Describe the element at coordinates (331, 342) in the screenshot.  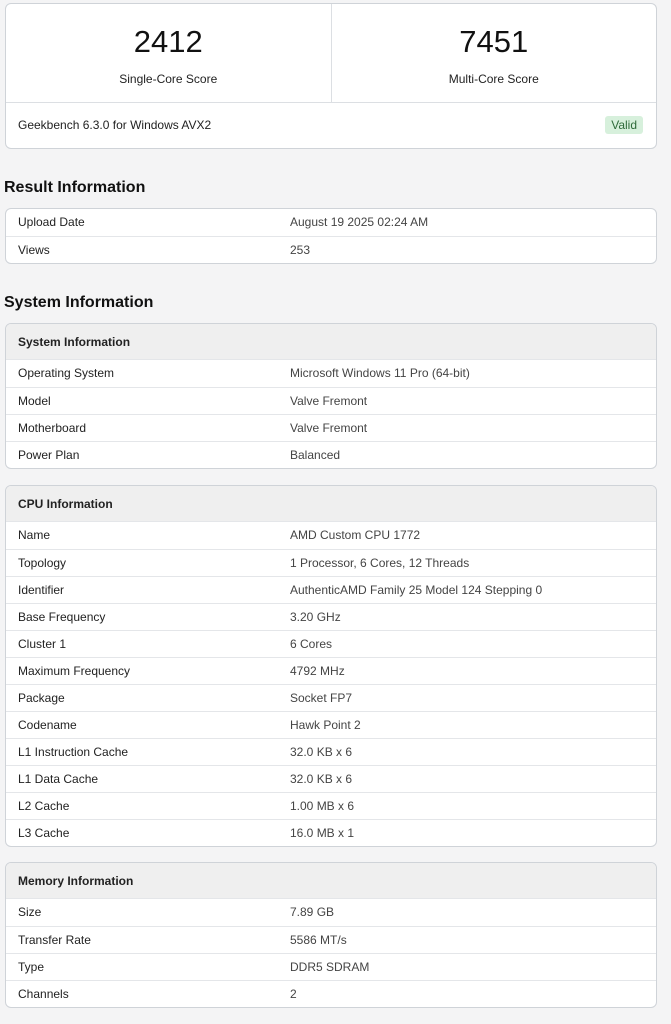
I see `system-information-card-header: System Information` at that location.